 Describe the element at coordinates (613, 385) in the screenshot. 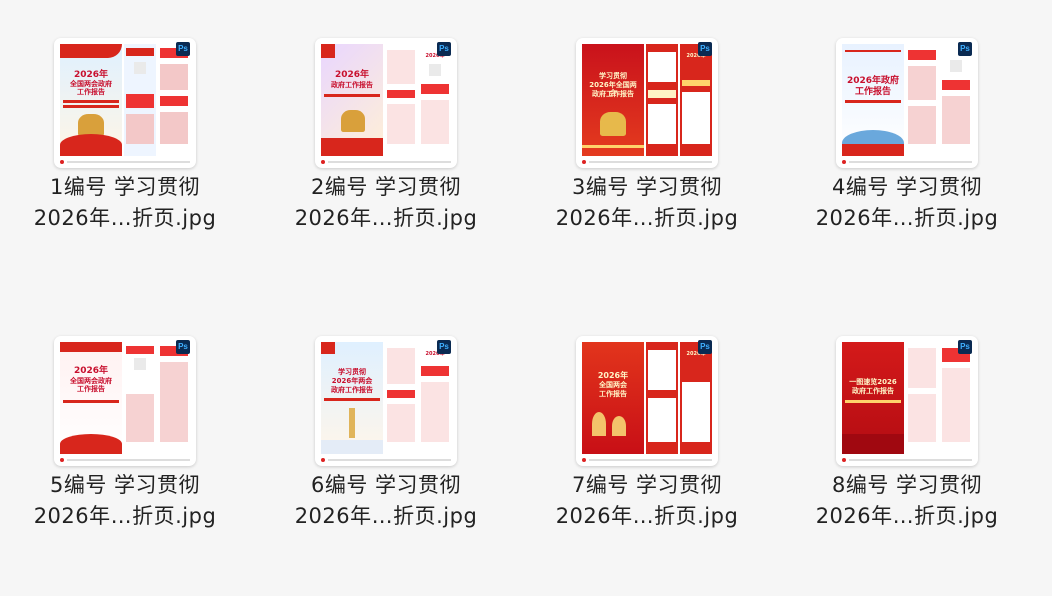

I see `poster-title: 全国两会` at that location.